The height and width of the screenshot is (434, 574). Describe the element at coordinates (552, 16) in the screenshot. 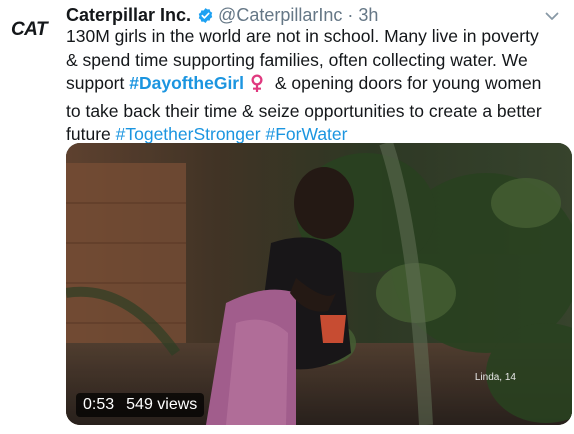

I see `chevron-down-icon` at that location.